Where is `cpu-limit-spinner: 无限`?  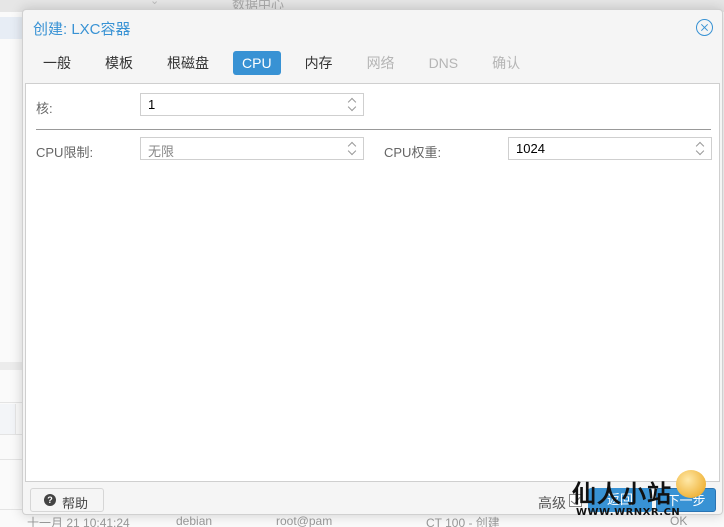
cpu-limit-spinner: 无限 is located at coordinates (252, 148).